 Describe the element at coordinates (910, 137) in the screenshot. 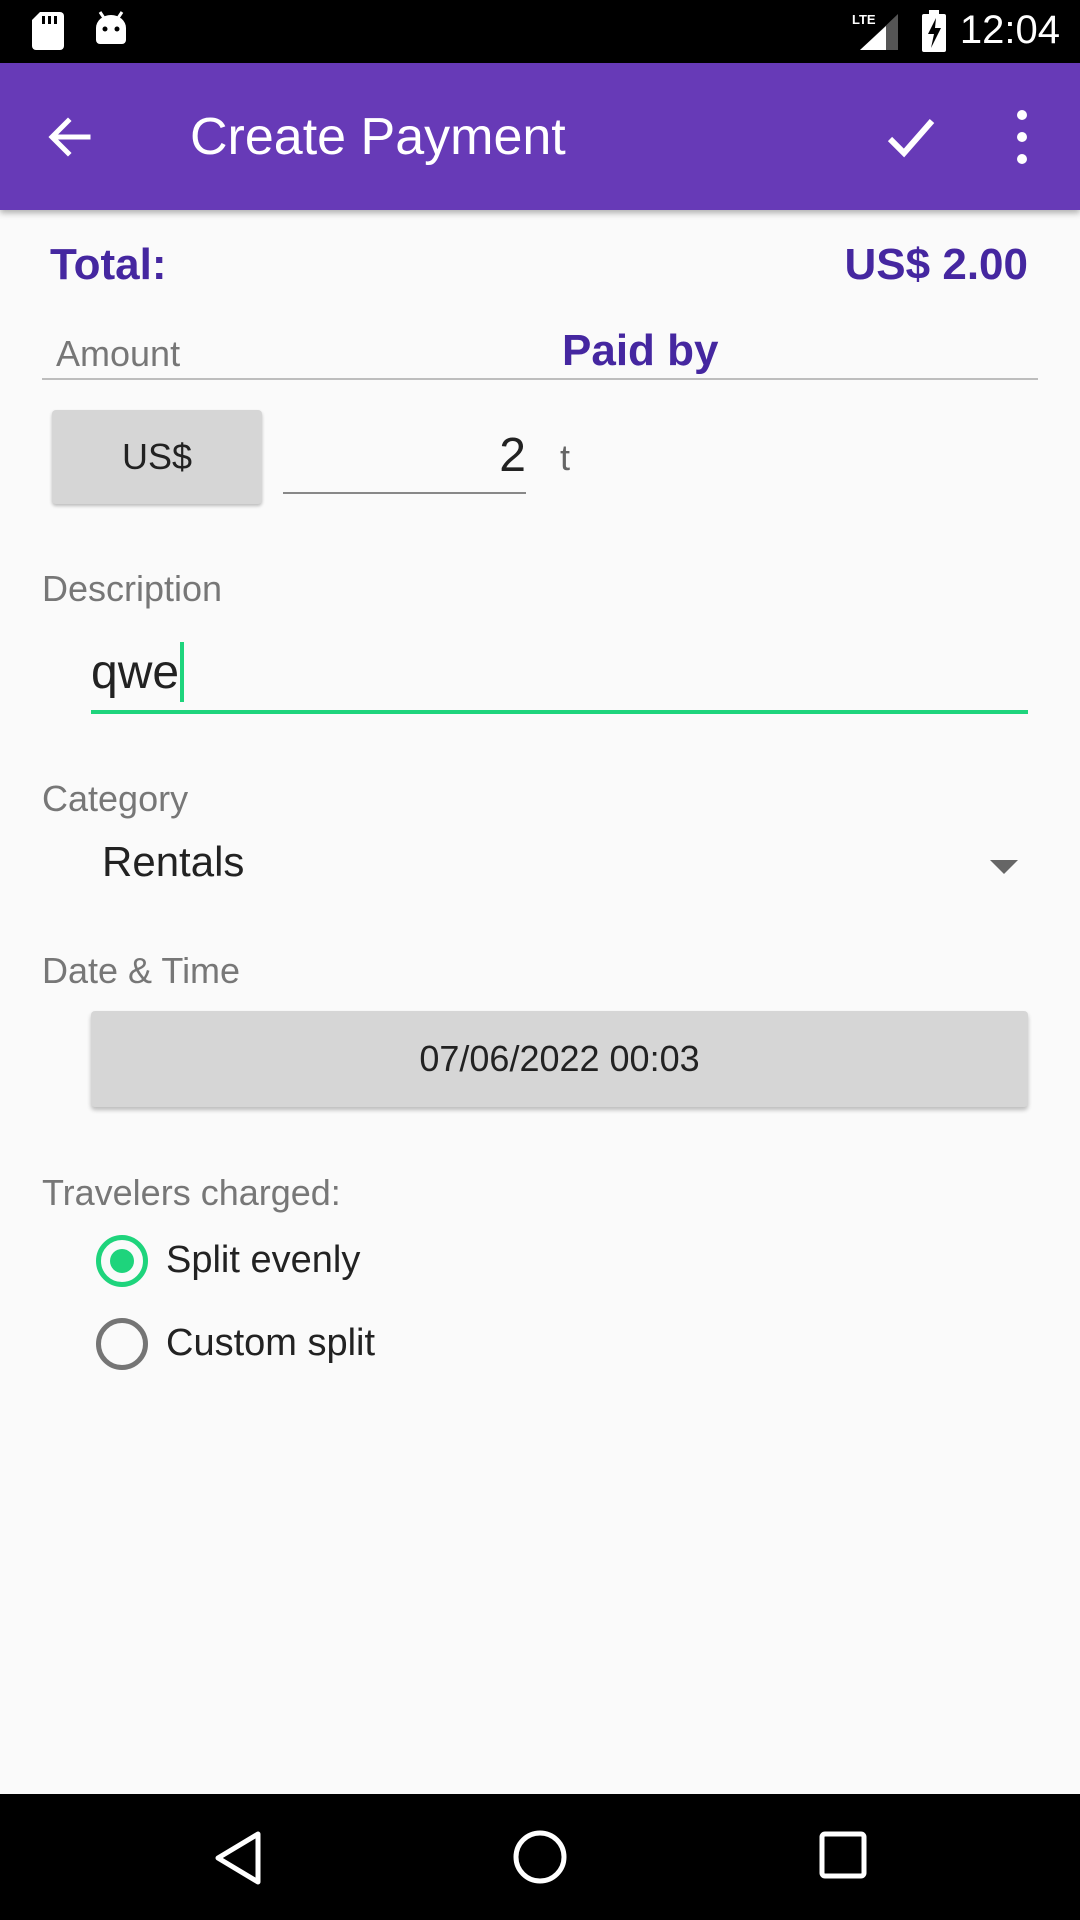

I see `checkmark-icon` at that location.